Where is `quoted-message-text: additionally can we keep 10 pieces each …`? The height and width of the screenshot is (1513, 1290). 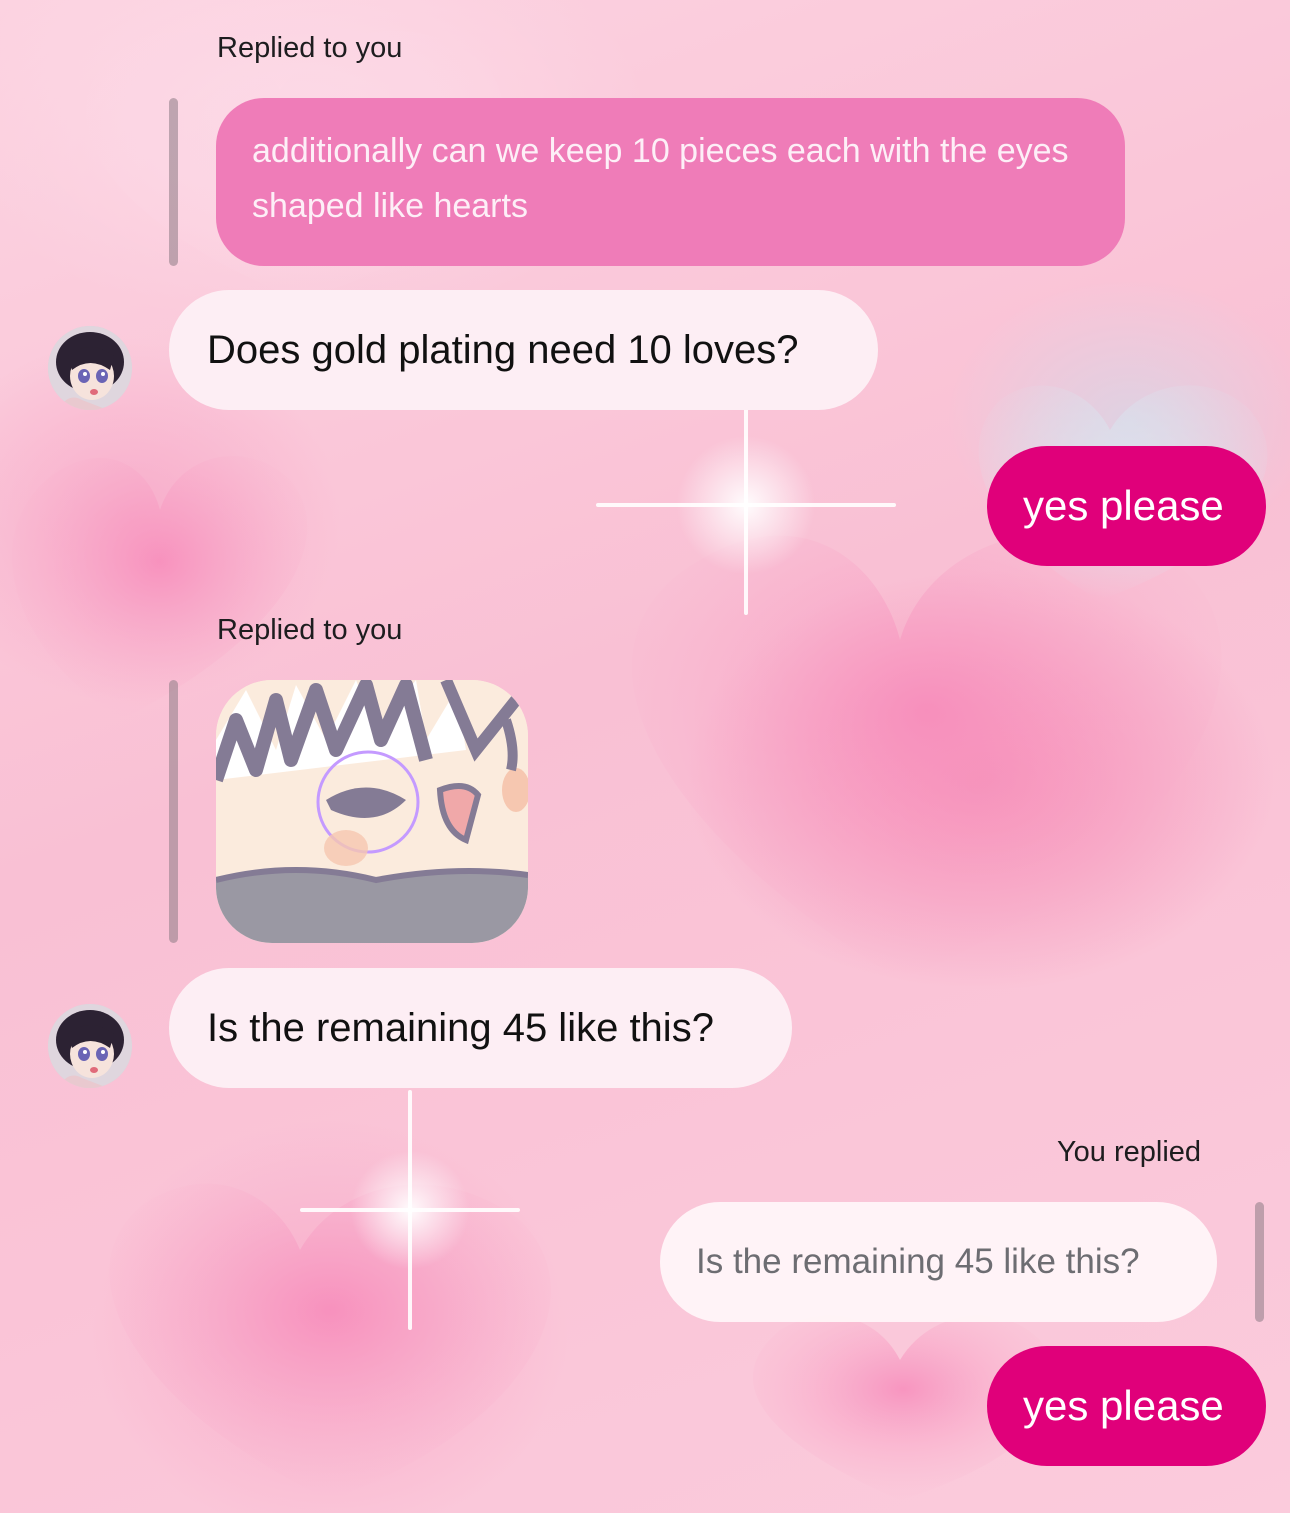 quoted-message-text: additionally can we keep 10 pieces each … is located at coordinates (660, 178).